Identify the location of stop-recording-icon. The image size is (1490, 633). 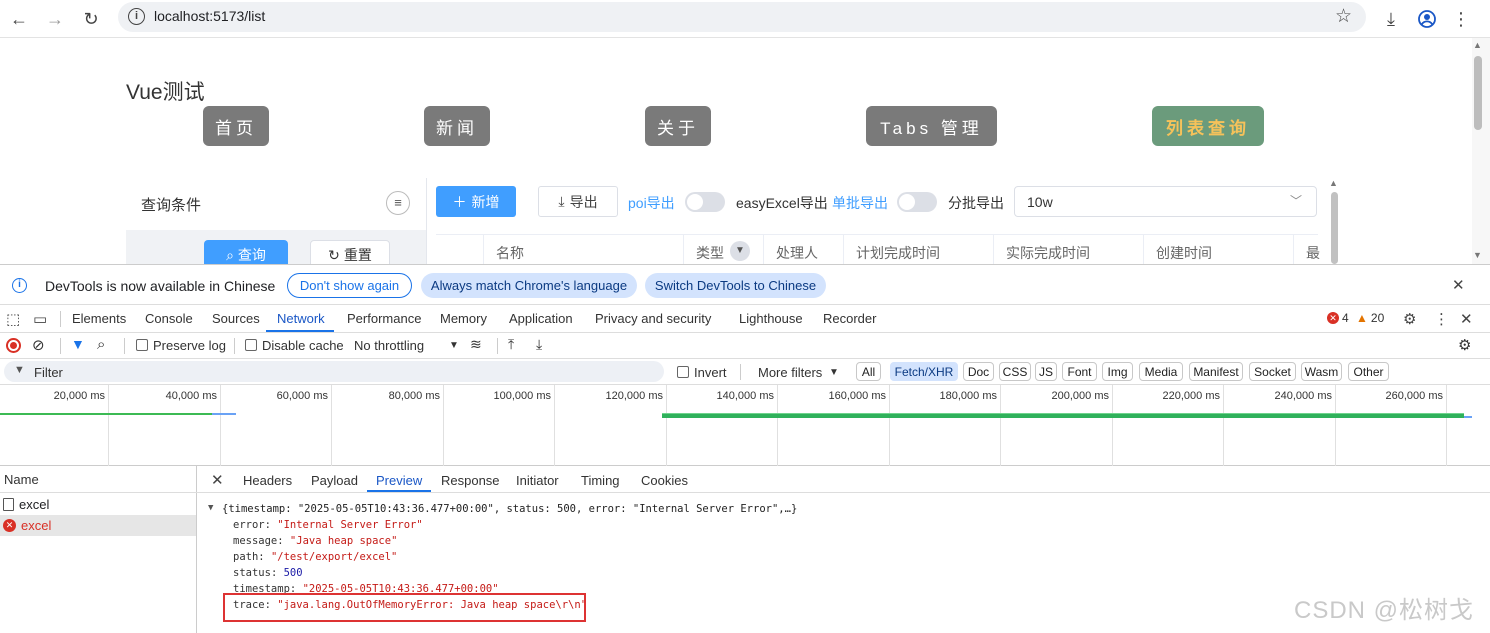
(13, 345).